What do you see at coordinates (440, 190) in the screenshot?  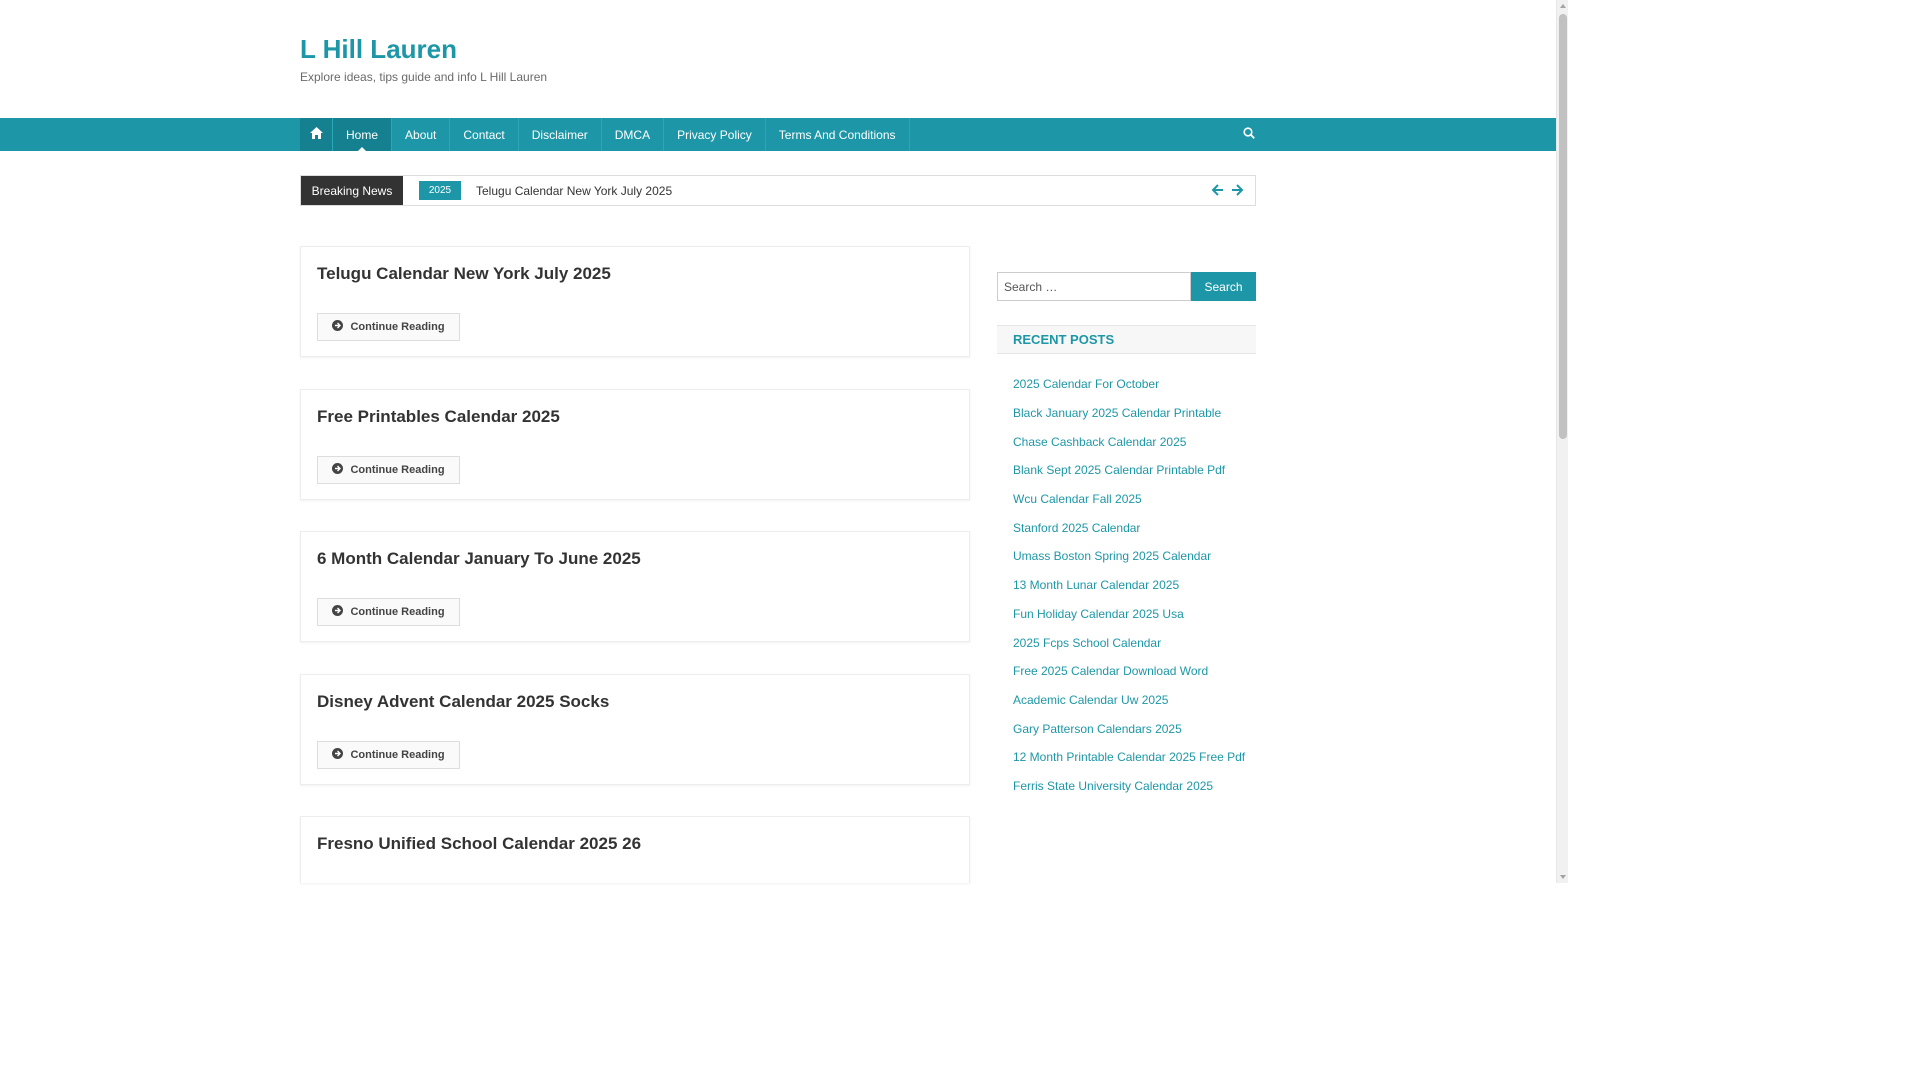 I see `ticker-date-badge: 2025` at bounding box center [440, 190].